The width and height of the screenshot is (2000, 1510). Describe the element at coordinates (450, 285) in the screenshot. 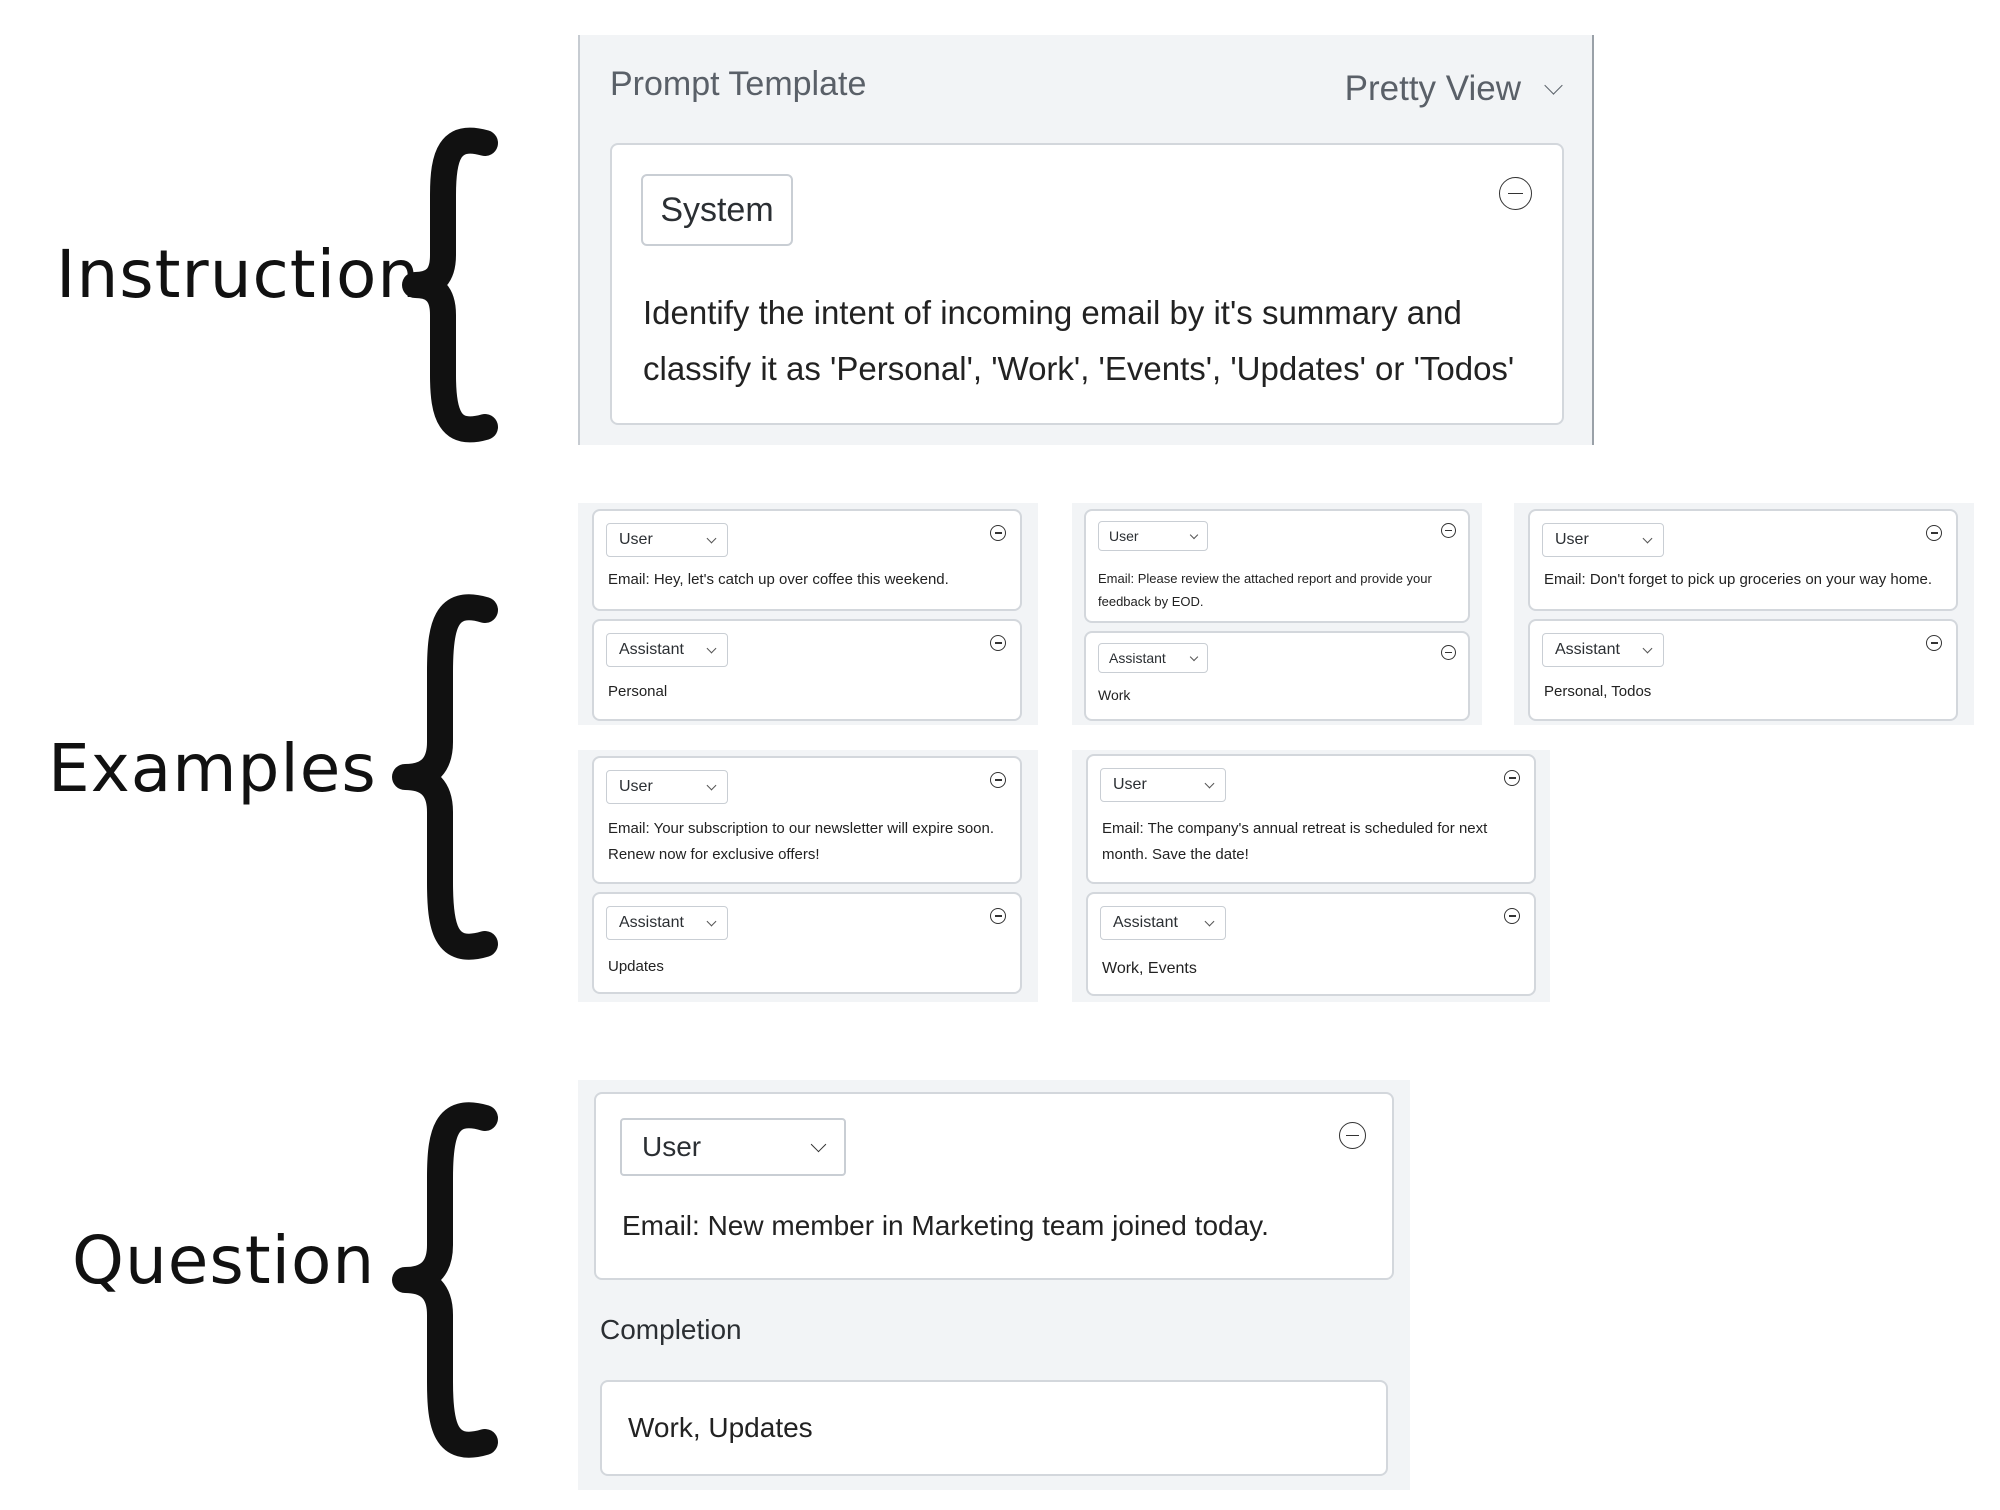

I see `instruction-brace` at that location.